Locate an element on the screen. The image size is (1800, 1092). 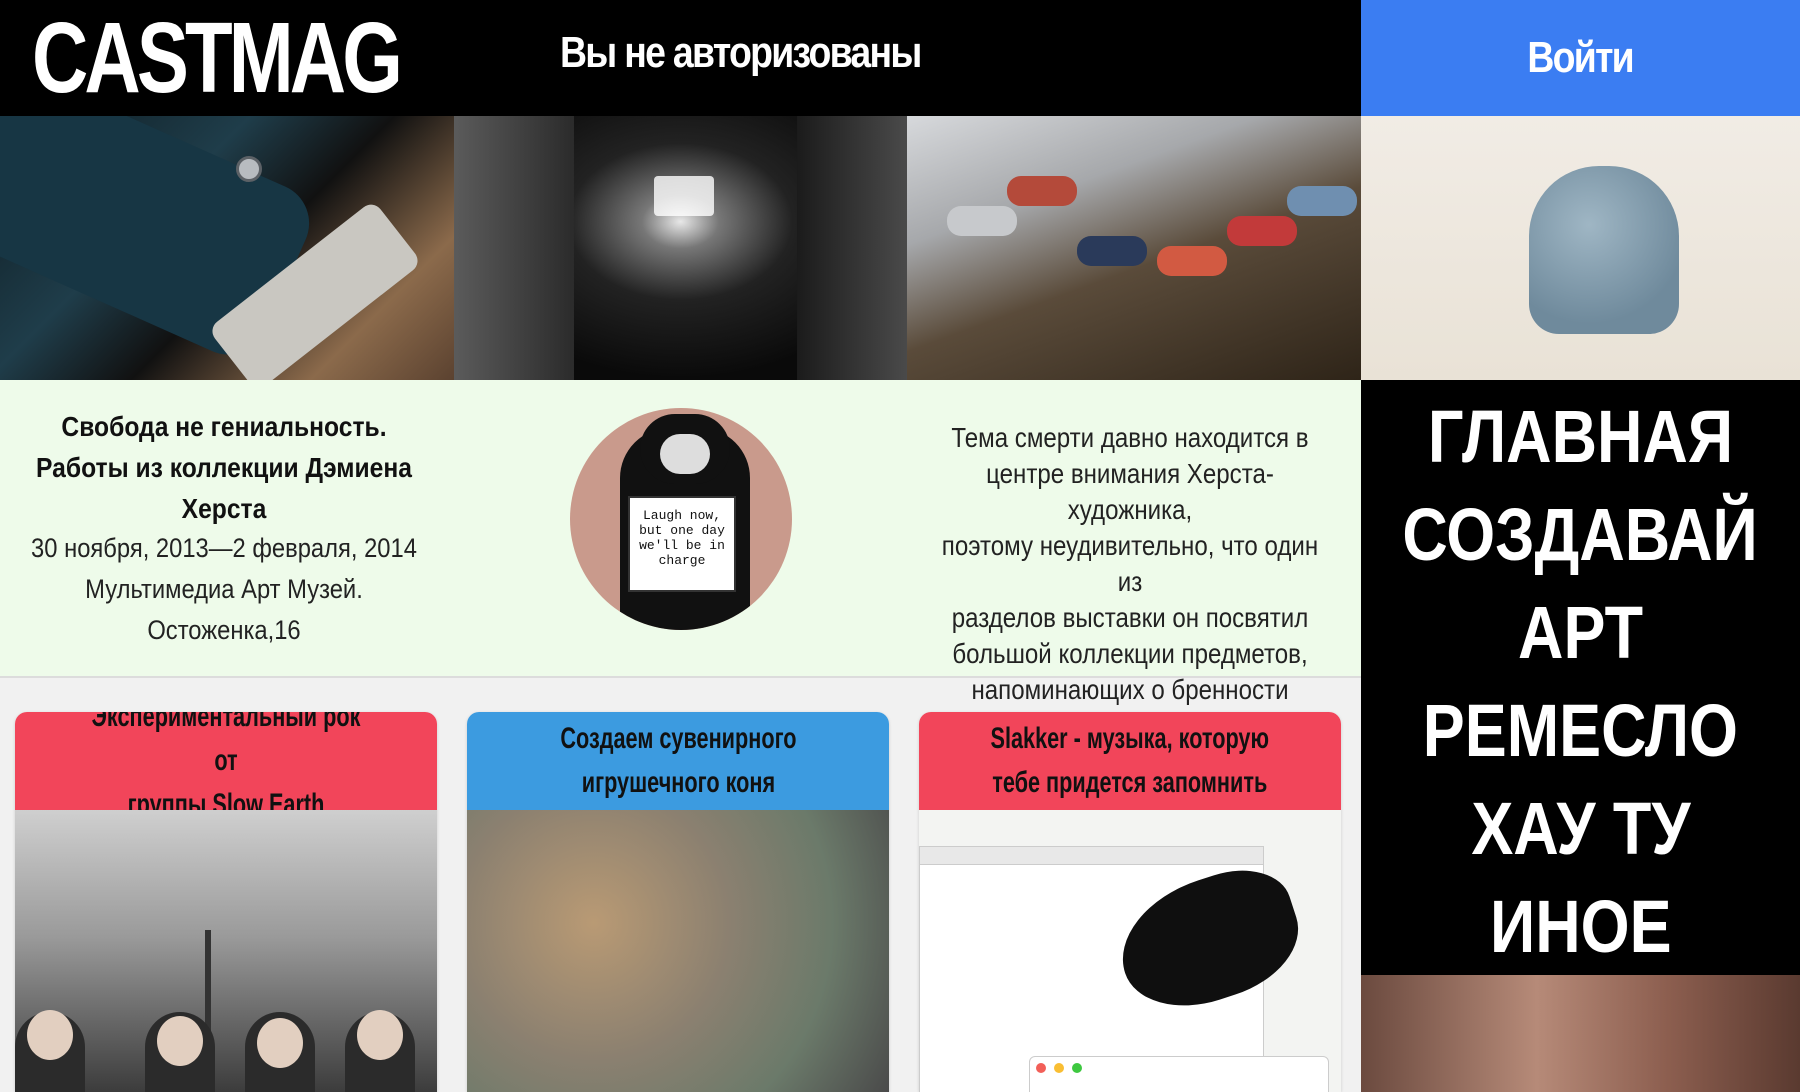
menu-item-art: АРТ is located at coordinates (1580, 633).